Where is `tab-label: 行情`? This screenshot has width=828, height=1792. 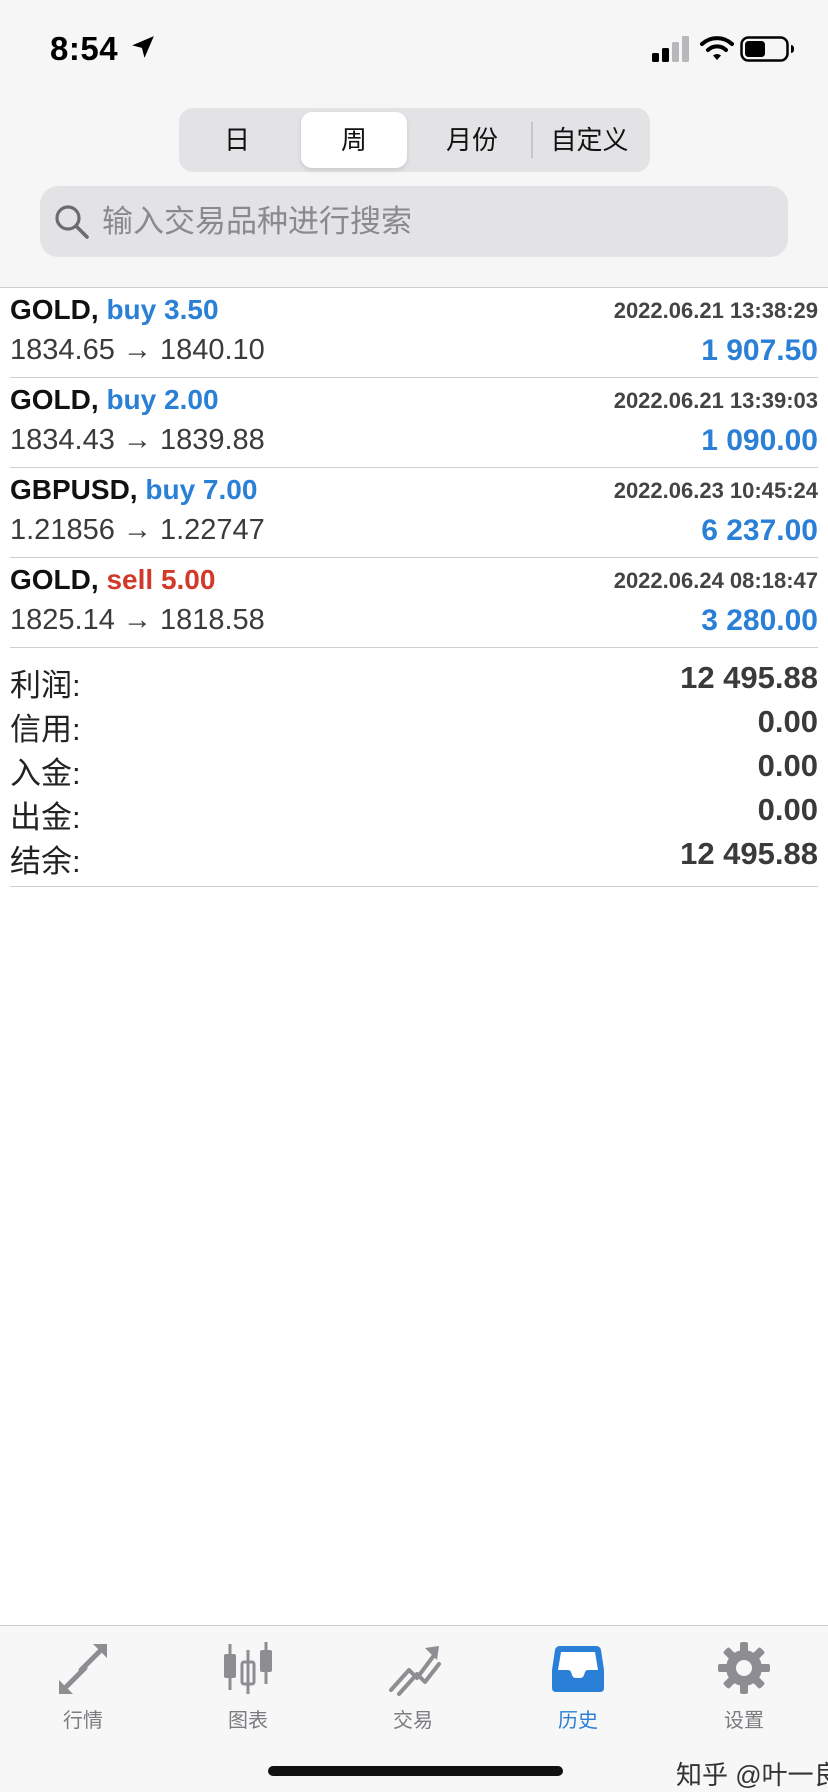 tab-label: 行情 is located at coordinates (83, 1721).